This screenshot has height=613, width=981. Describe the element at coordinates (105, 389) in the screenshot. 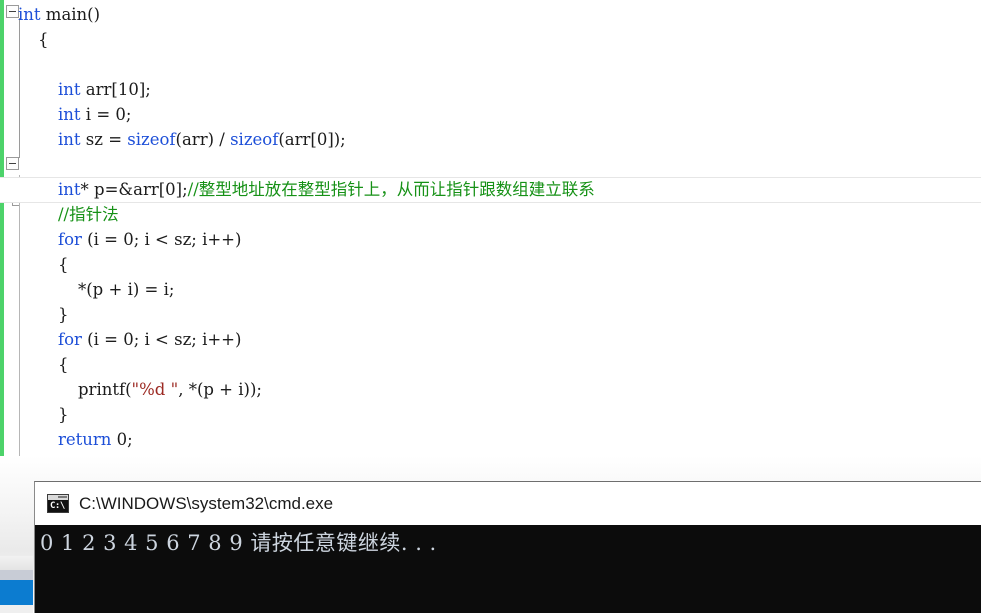

I see `code-token-pun: printf(` at that location.